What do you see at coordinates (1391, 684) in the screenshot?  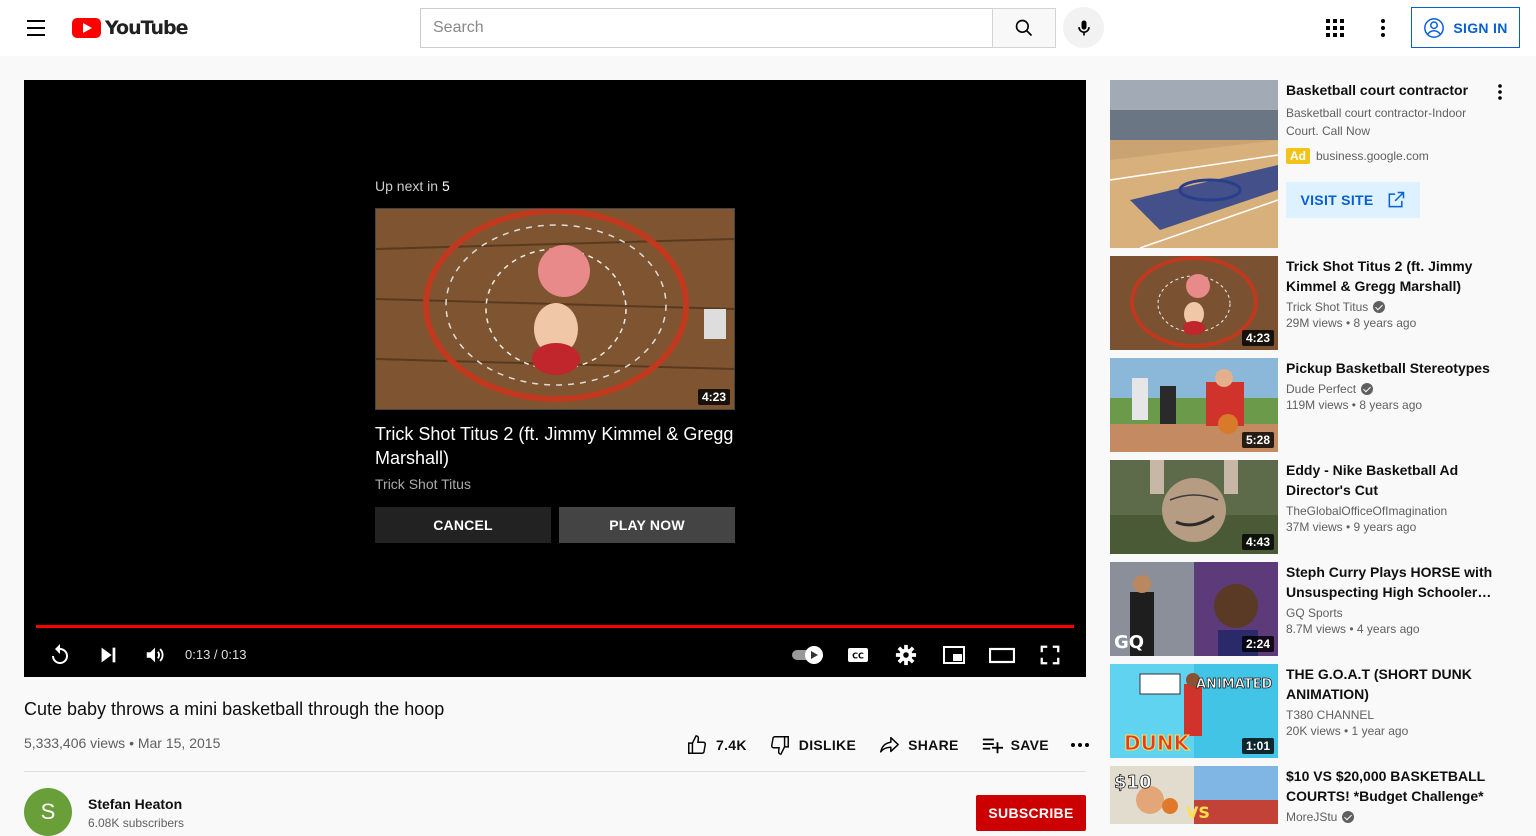 I see `recommendation-title: THE G.O.A.T (SHORT DUNK ANIMATION)` at bounding box center [1391, 684].